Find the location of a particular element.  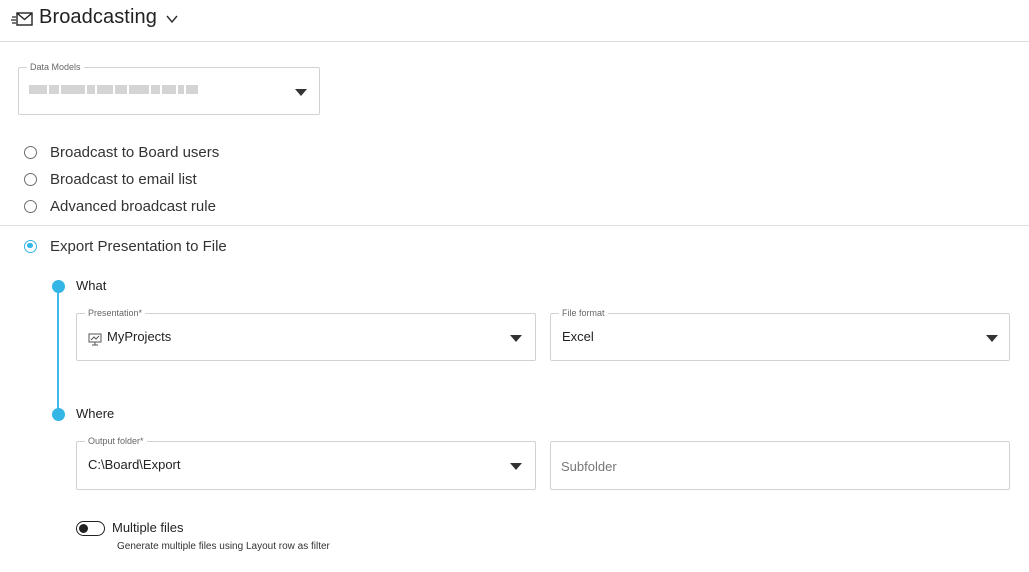

radio-broadcast-email-list: Broadcast to email list is located at coordinates (110, 179).